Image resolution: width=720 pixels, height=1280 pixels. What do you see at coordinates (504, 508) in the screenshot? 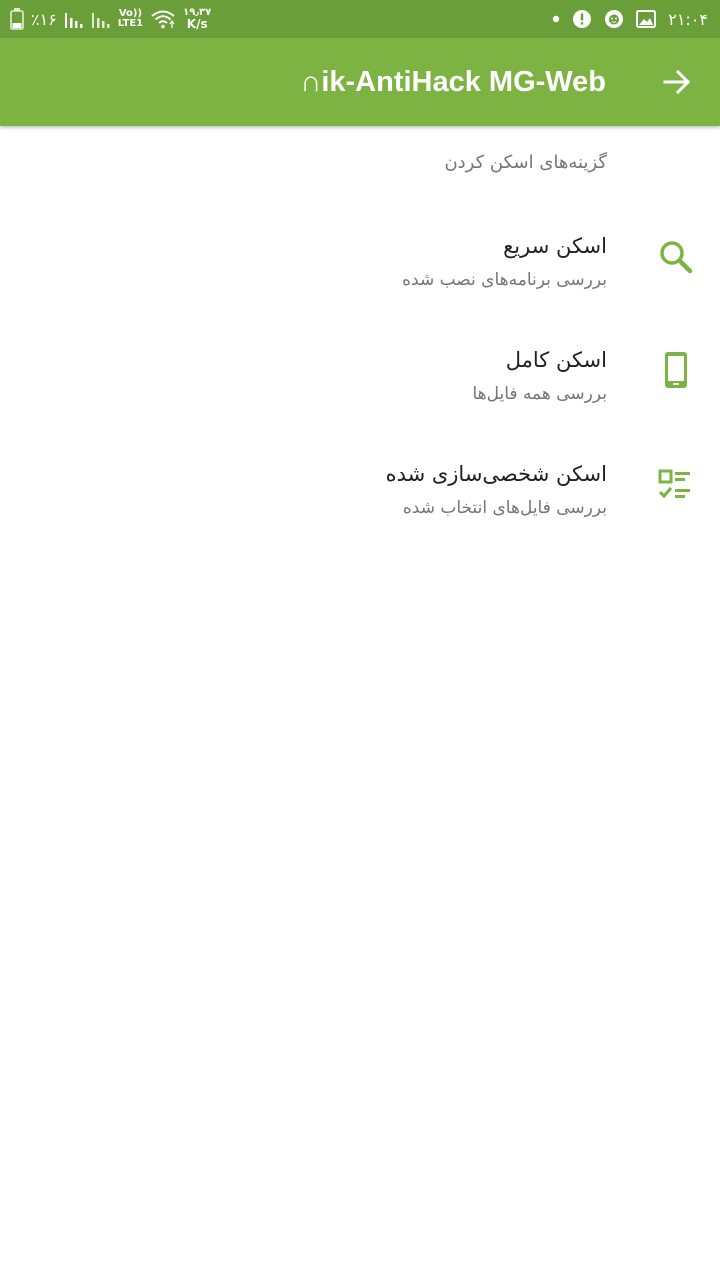
I see `option-subtitle: بررسی فایل‌های انتخاب شده` at bounding box center [504, 508].